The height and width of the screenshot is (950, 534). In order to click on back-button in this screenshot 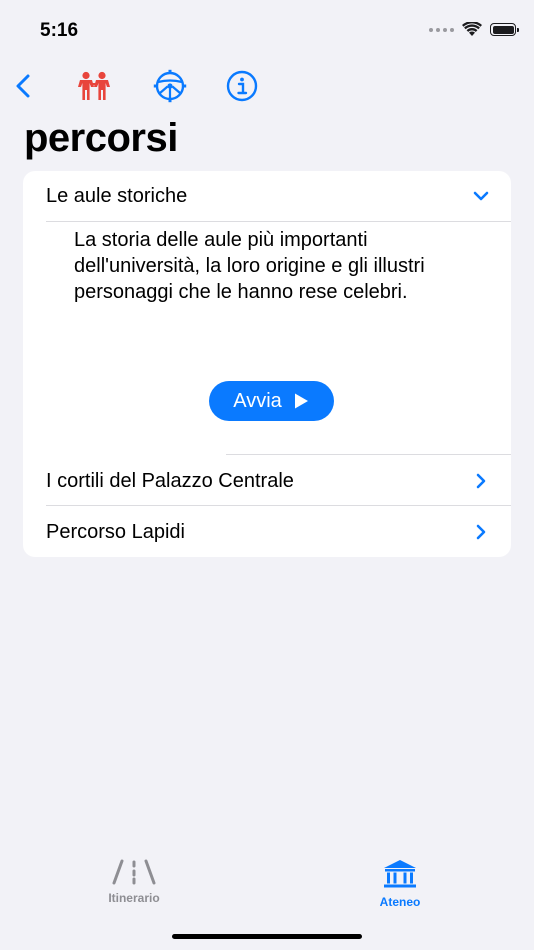, I will do `click(23, 86)`.